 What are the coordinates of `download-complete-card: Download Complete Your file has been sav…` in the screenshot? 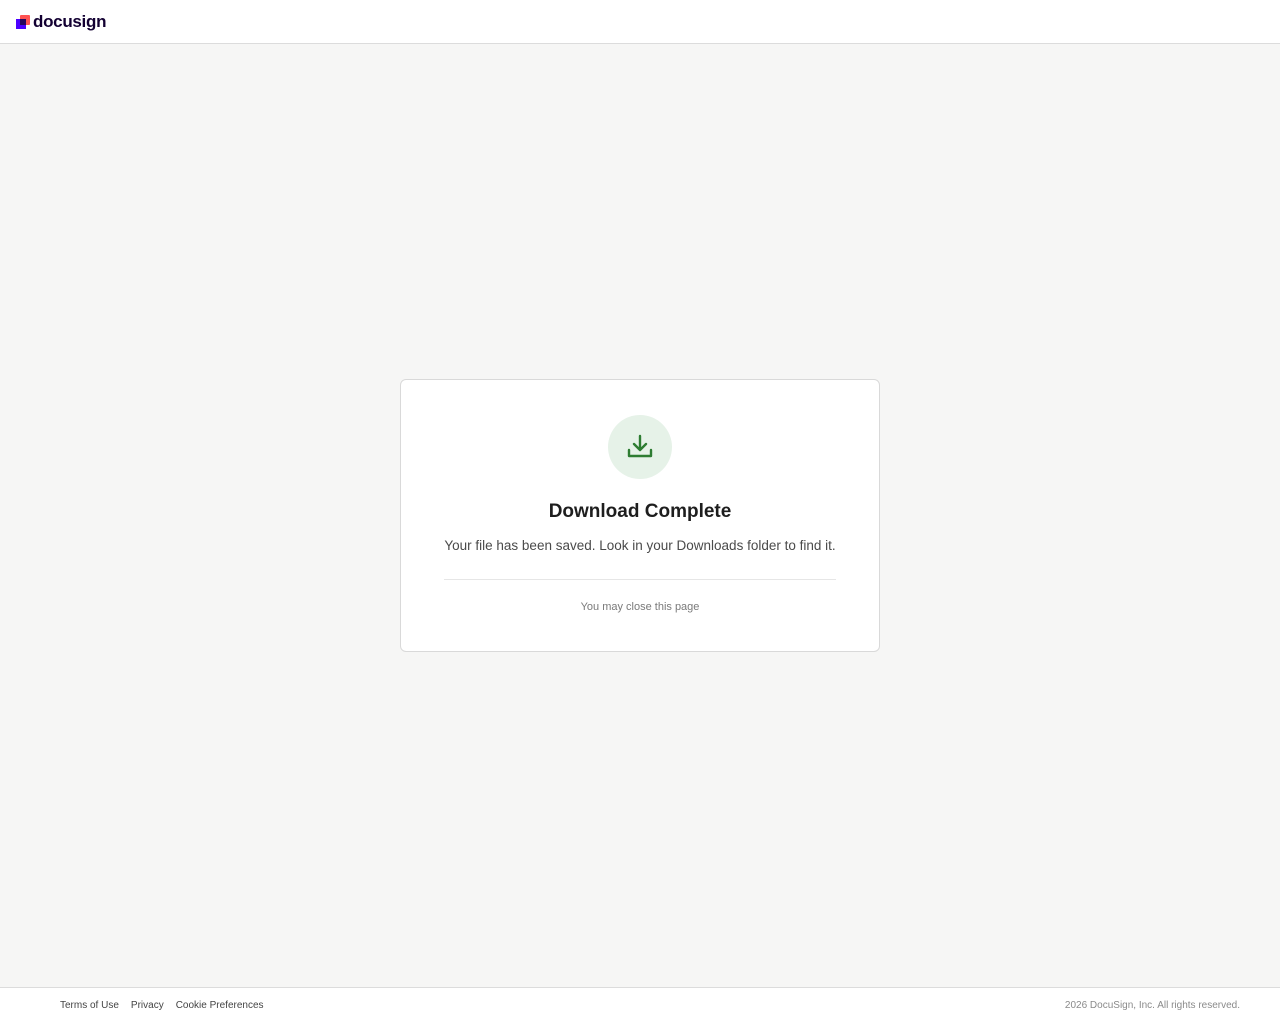 It's located at (640, 515).